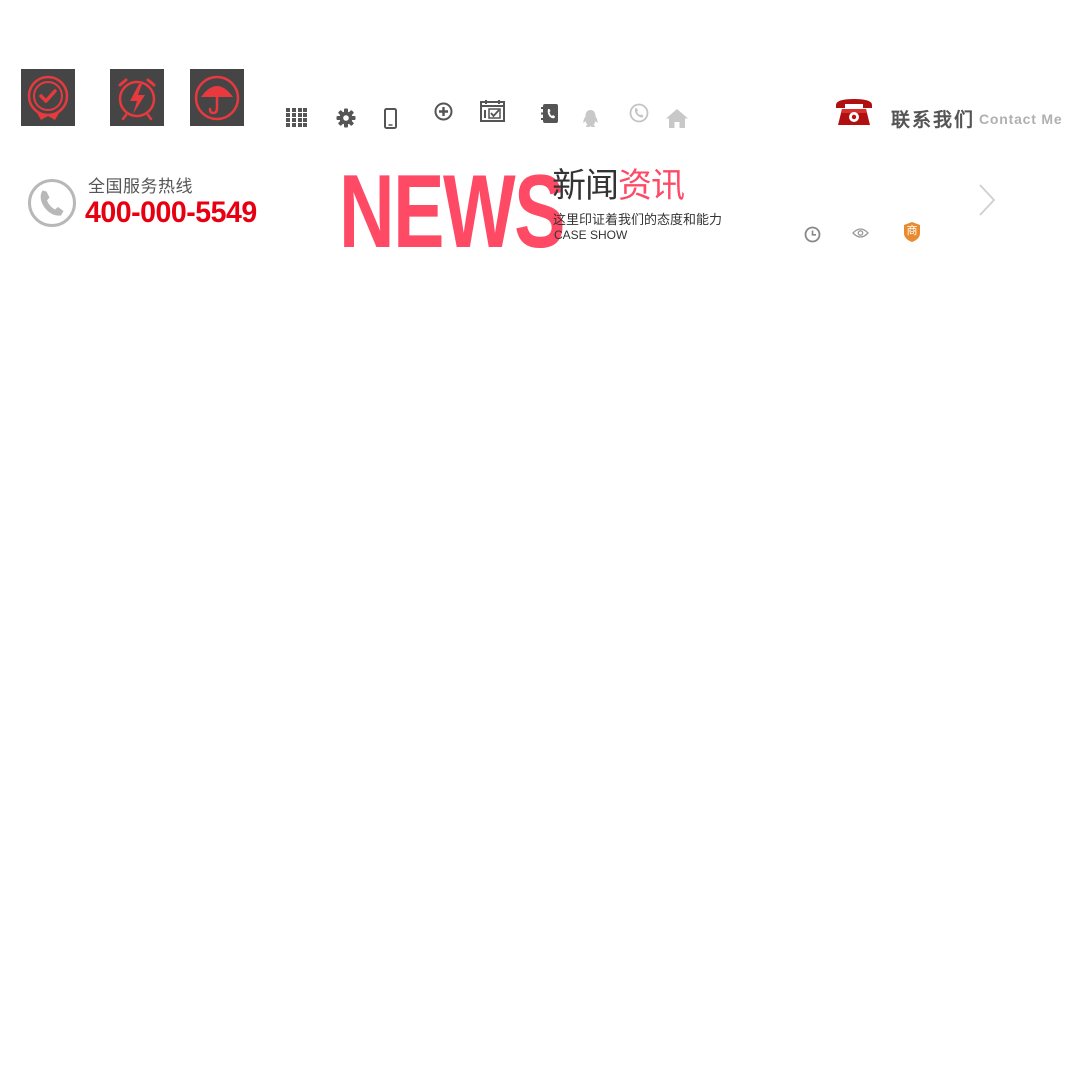  I want to click on news-title-red: 资讯, so click(651, 186).